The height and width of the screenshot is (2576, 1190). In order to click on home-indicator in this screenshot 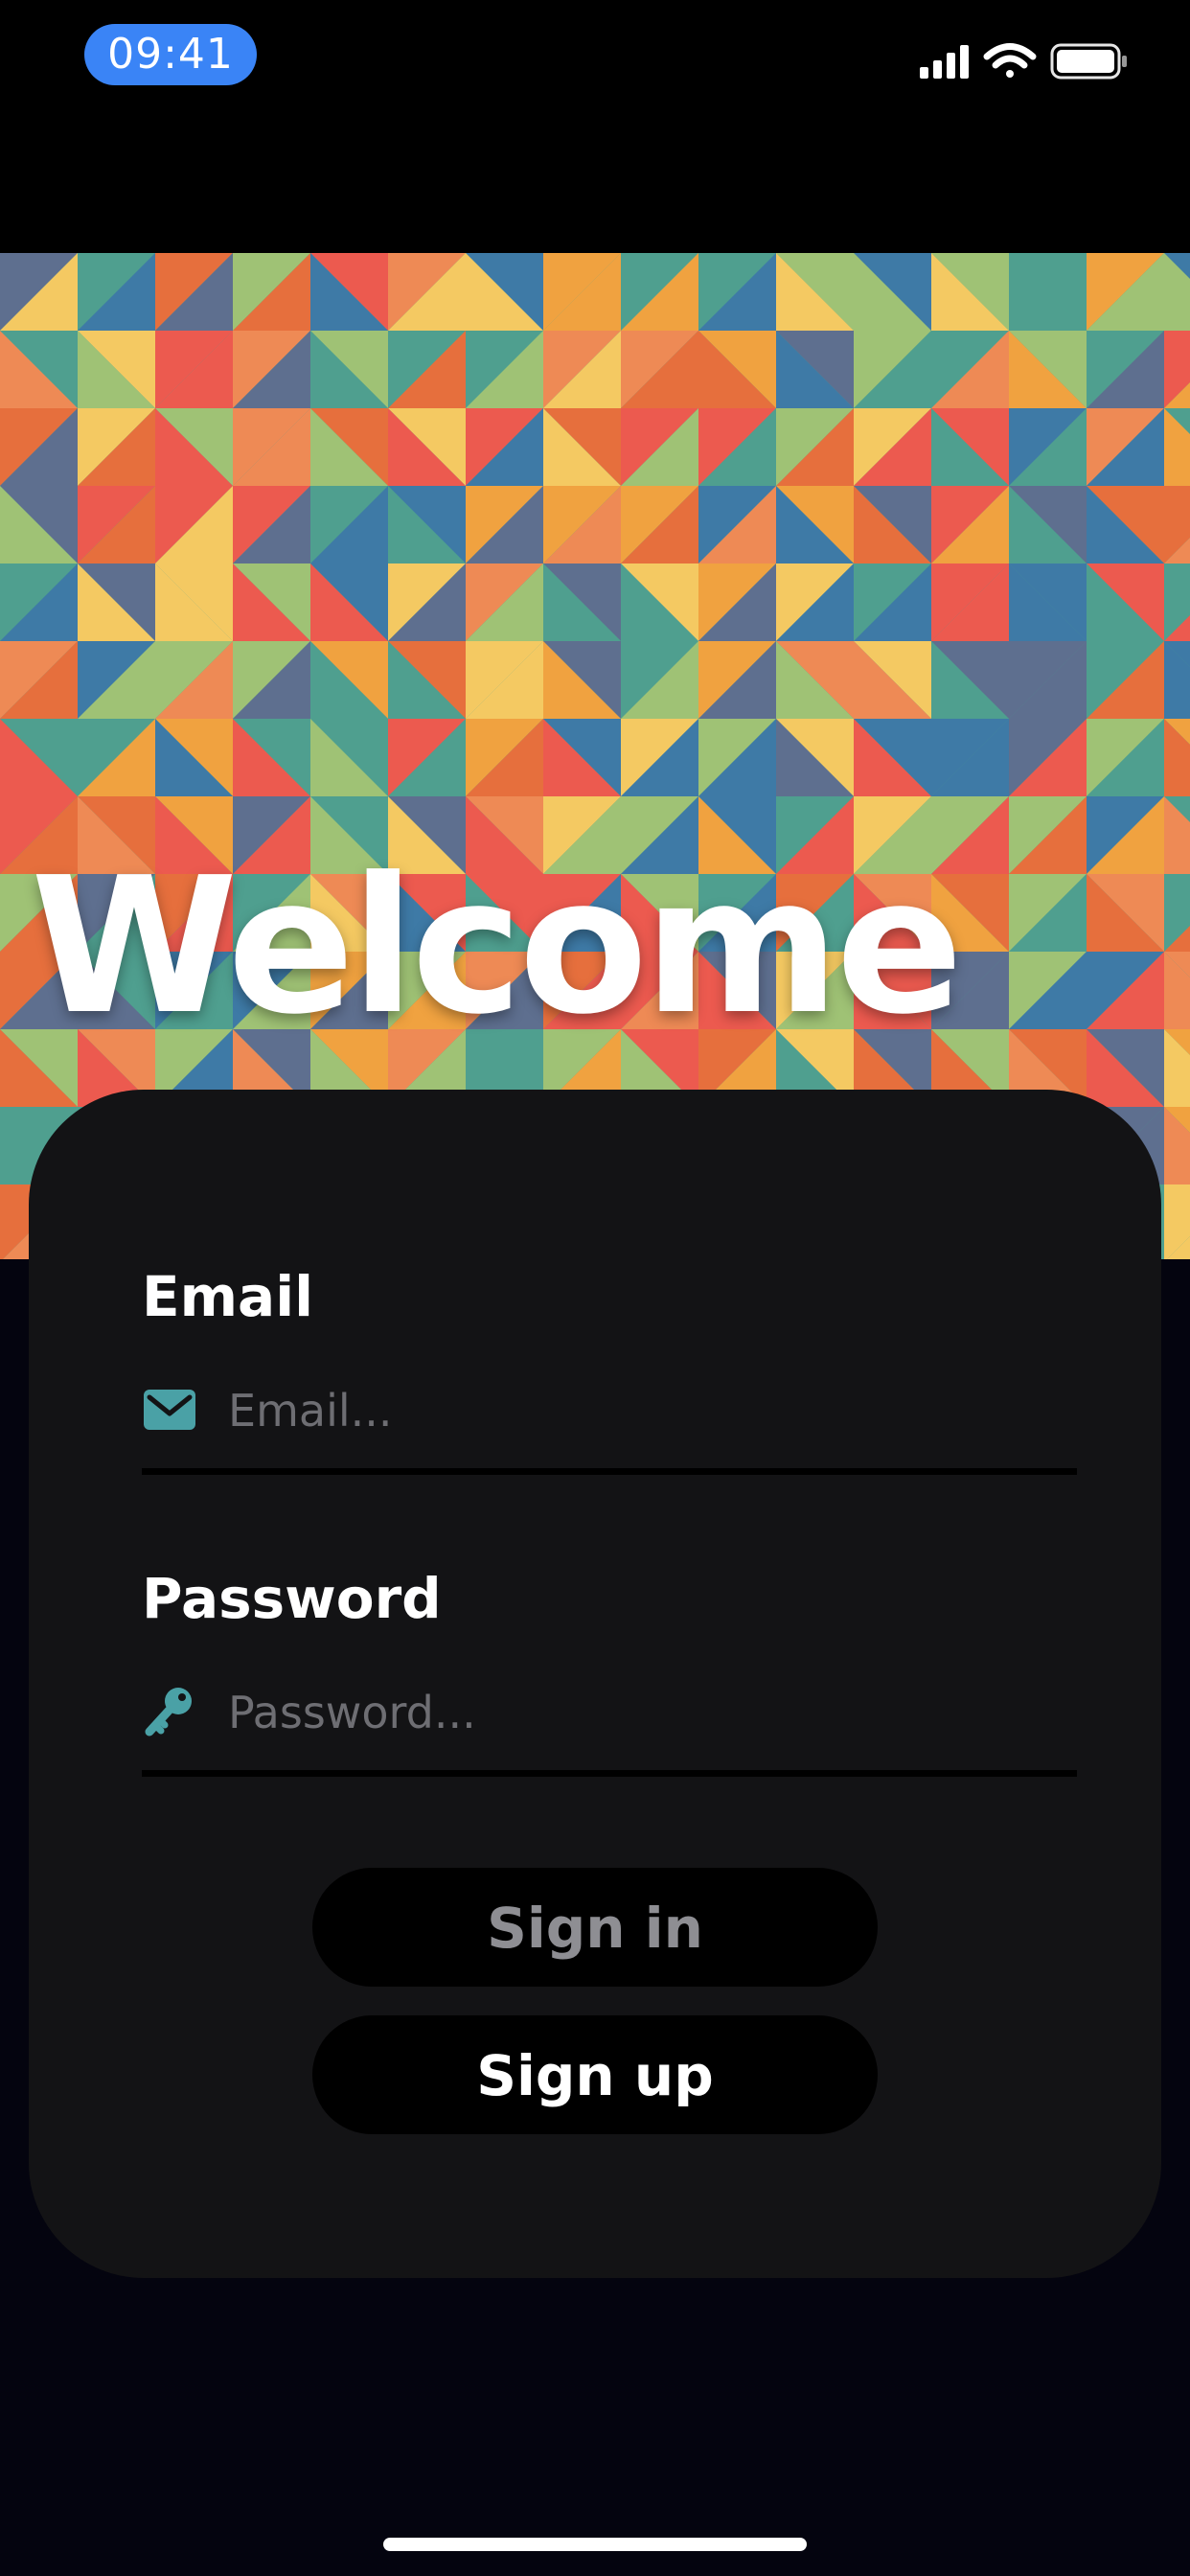, I will do `click(595, 2544)`.